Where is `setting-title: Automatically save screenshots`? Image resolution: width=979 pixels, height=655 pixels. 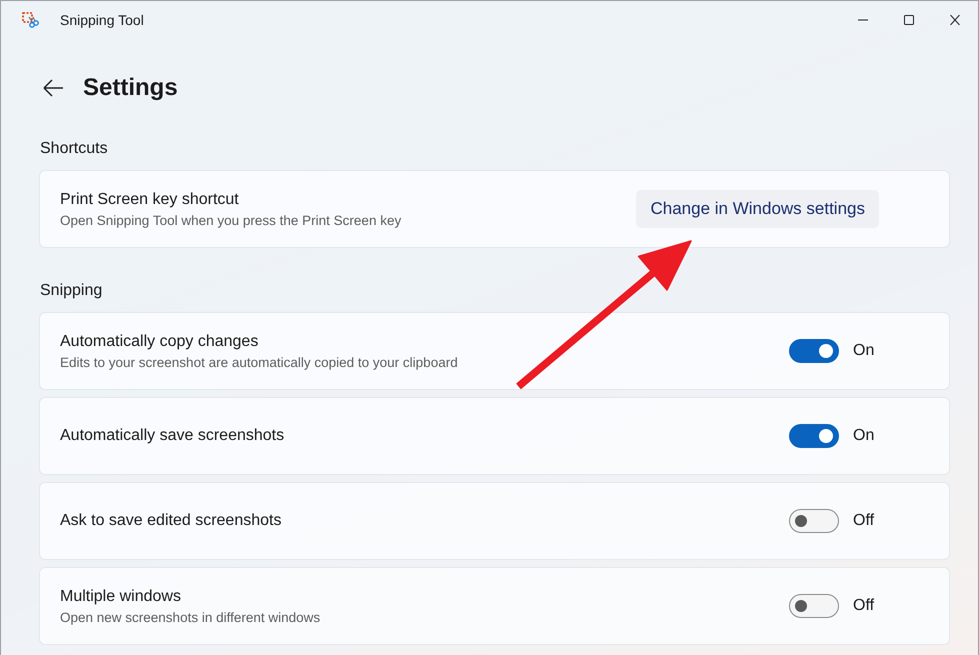
setting-title: Automatically save screenshots is located at coordinates (173, 436).